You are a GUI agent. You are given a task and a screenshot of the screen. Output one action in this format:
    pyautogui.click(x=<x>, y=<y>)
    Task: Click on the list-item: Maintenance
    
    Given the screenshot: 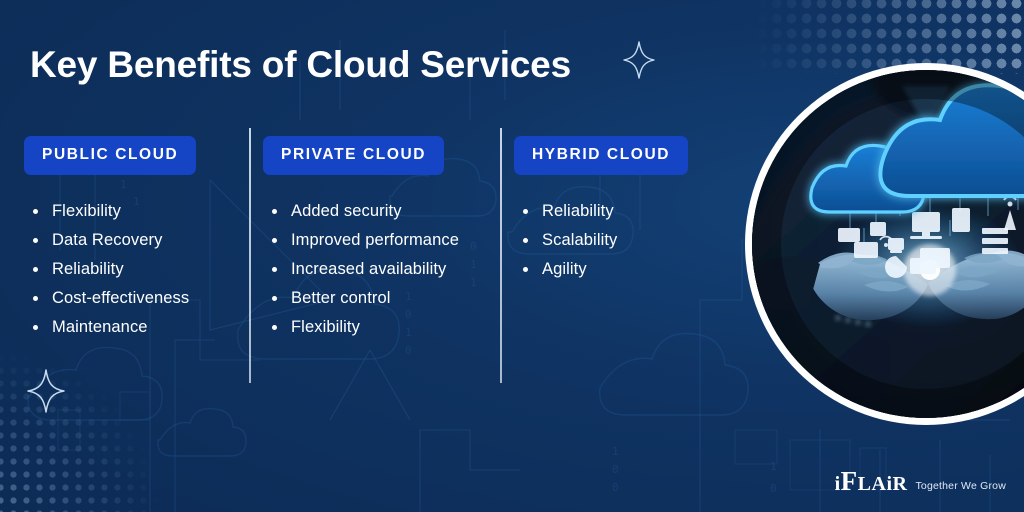 What is the action you would take?
    pyautogui.click(x=130, y=327)
    